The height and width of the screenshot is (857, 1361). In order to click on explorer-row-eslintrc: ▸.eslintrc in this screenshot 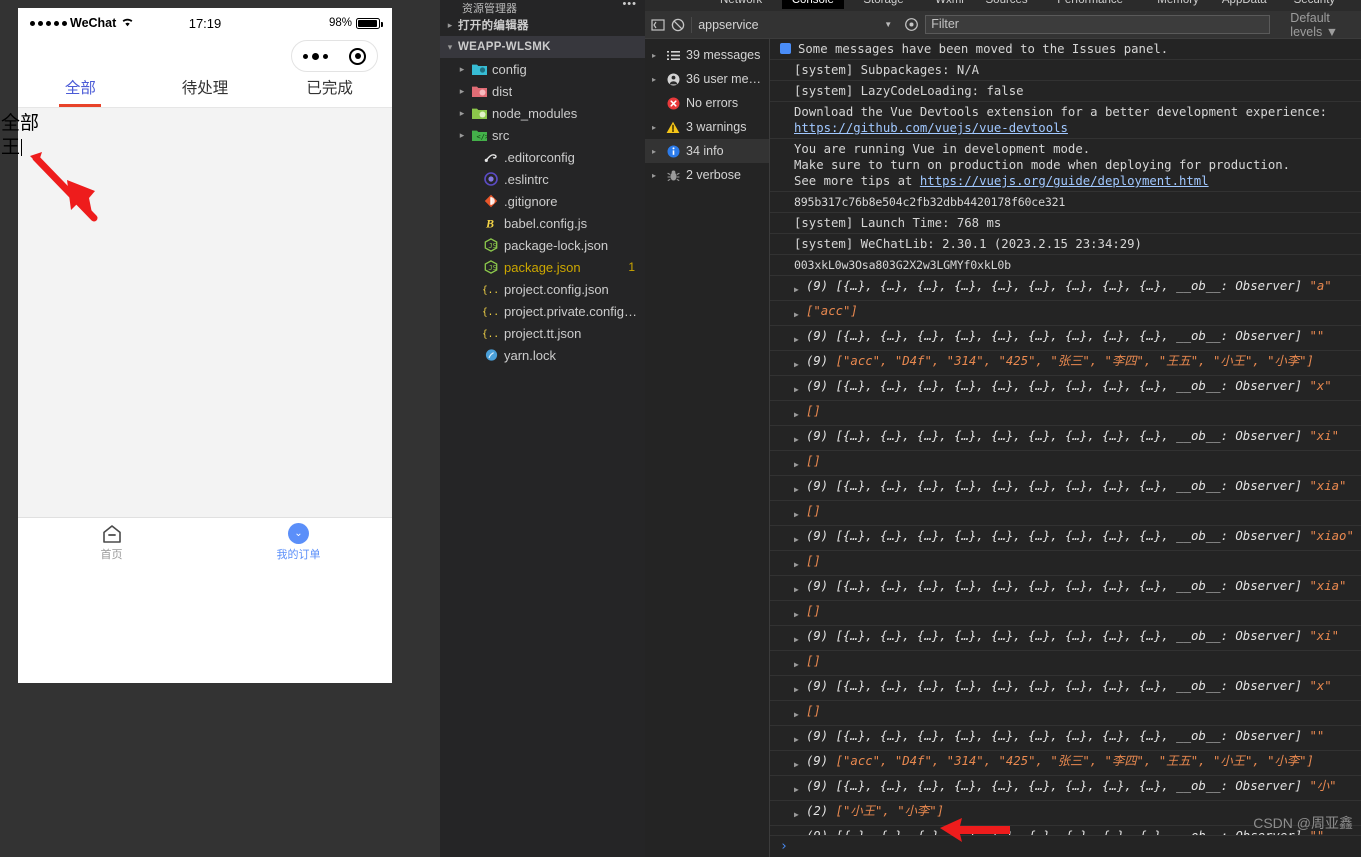, I will do `click(542, 179)`.